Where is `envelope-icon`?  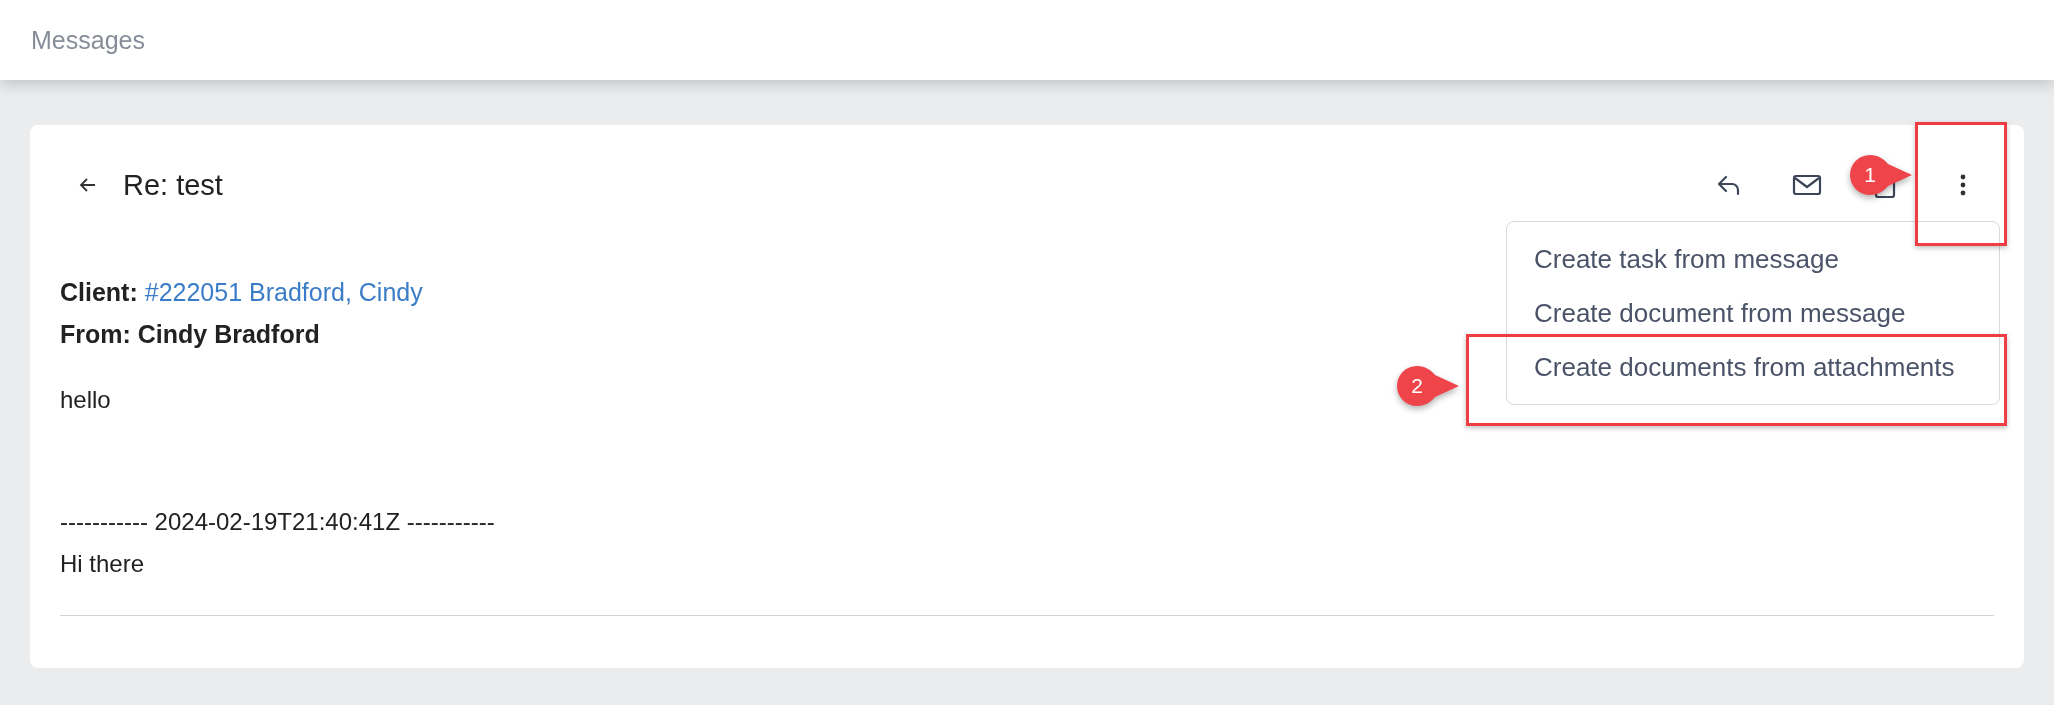 envelope-icon is located at coordinates (1807, 185).